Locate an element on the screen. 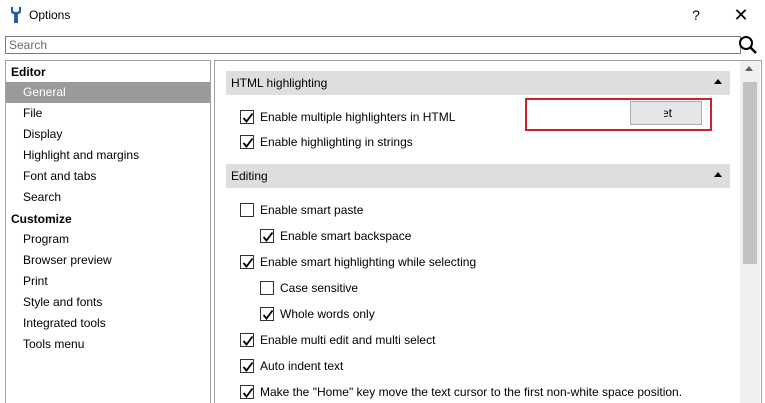  option-label: Auto indent text is located at coordinates (302, 366).